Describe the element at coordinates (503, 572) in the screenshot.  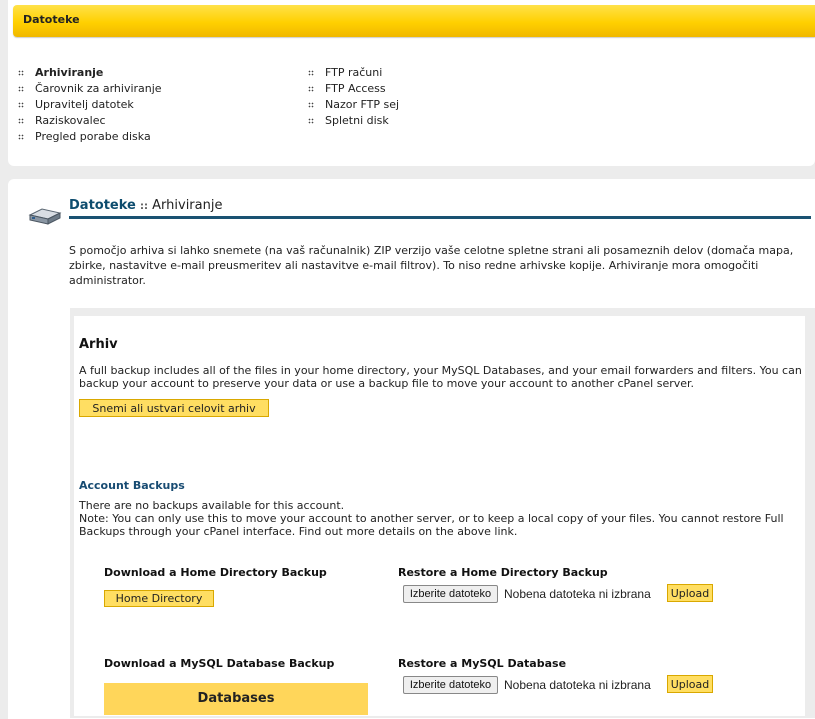
I see `home-restore-heading: Restore a Home Directory Backup` at that location.